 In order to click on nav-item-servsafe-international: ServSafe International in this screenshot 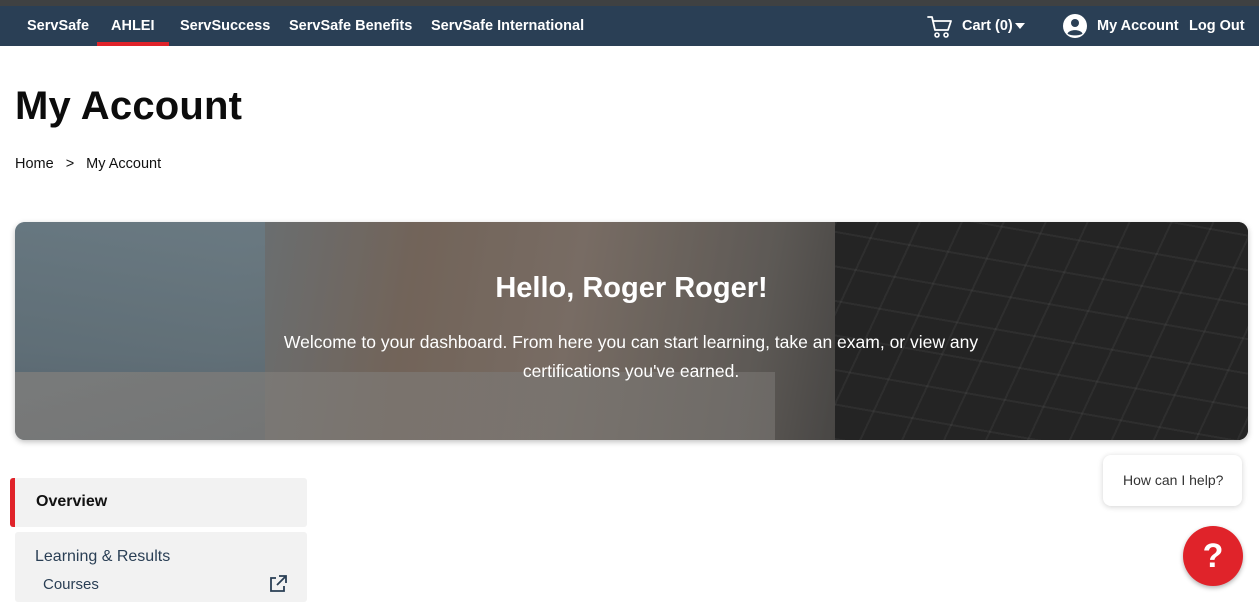, I will do `click(507, 26)`.